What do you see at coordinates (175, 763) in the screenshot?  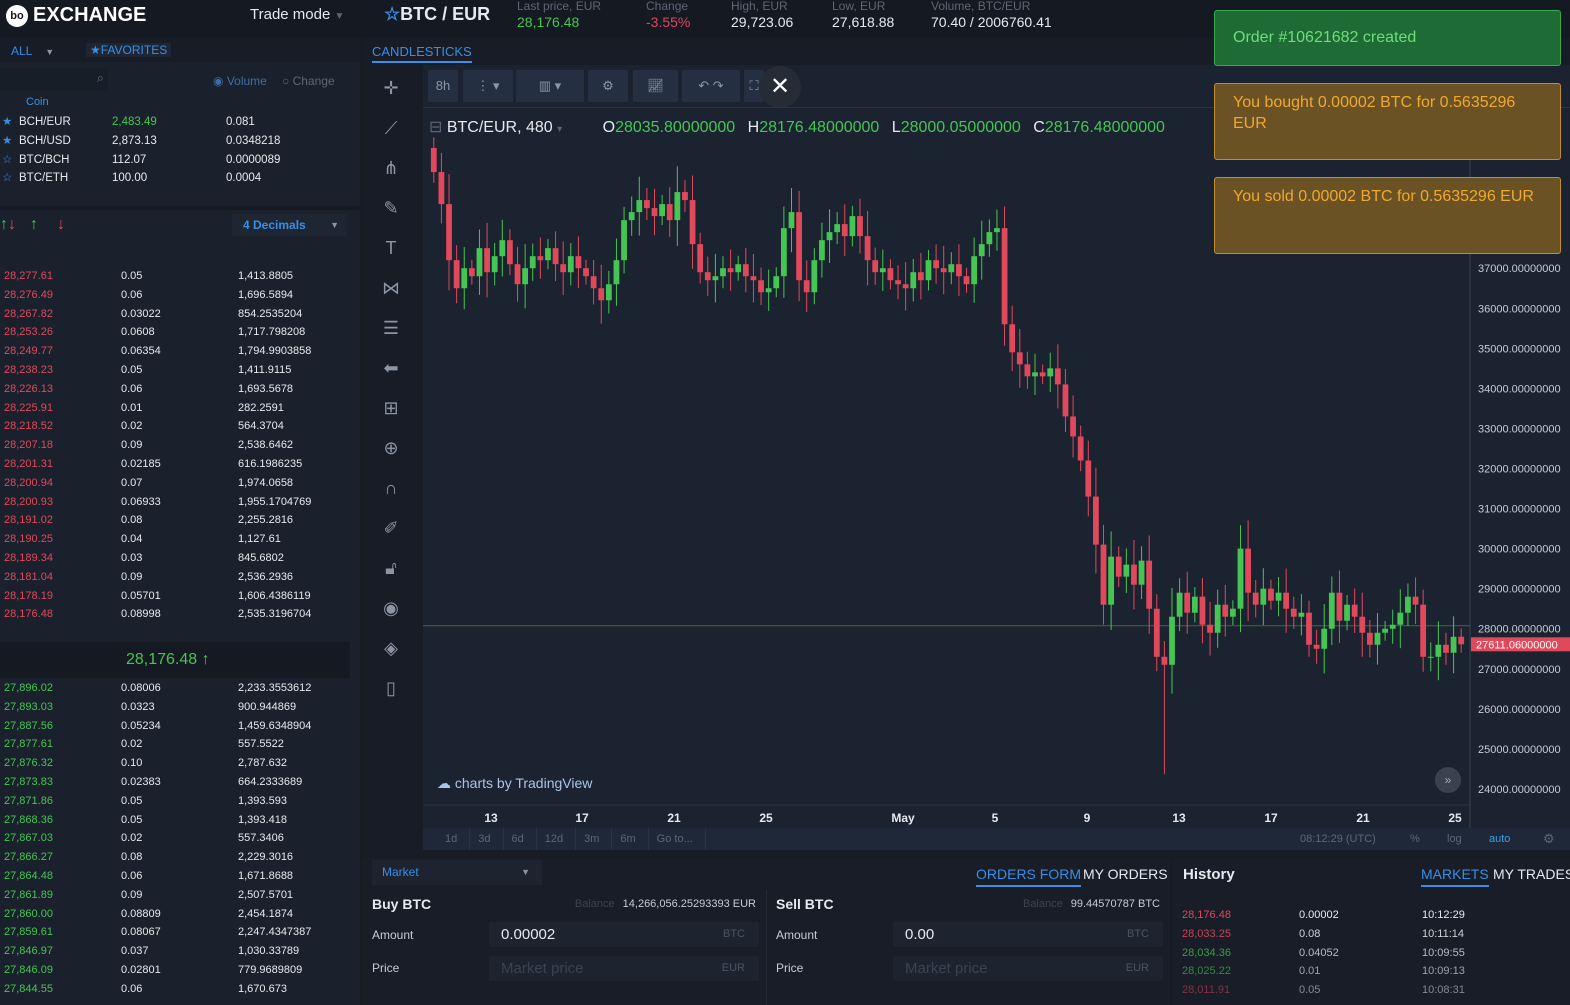 I see `bid-row: 27,876.32 0.10 2,787.632` at bounding box center [175, 763].